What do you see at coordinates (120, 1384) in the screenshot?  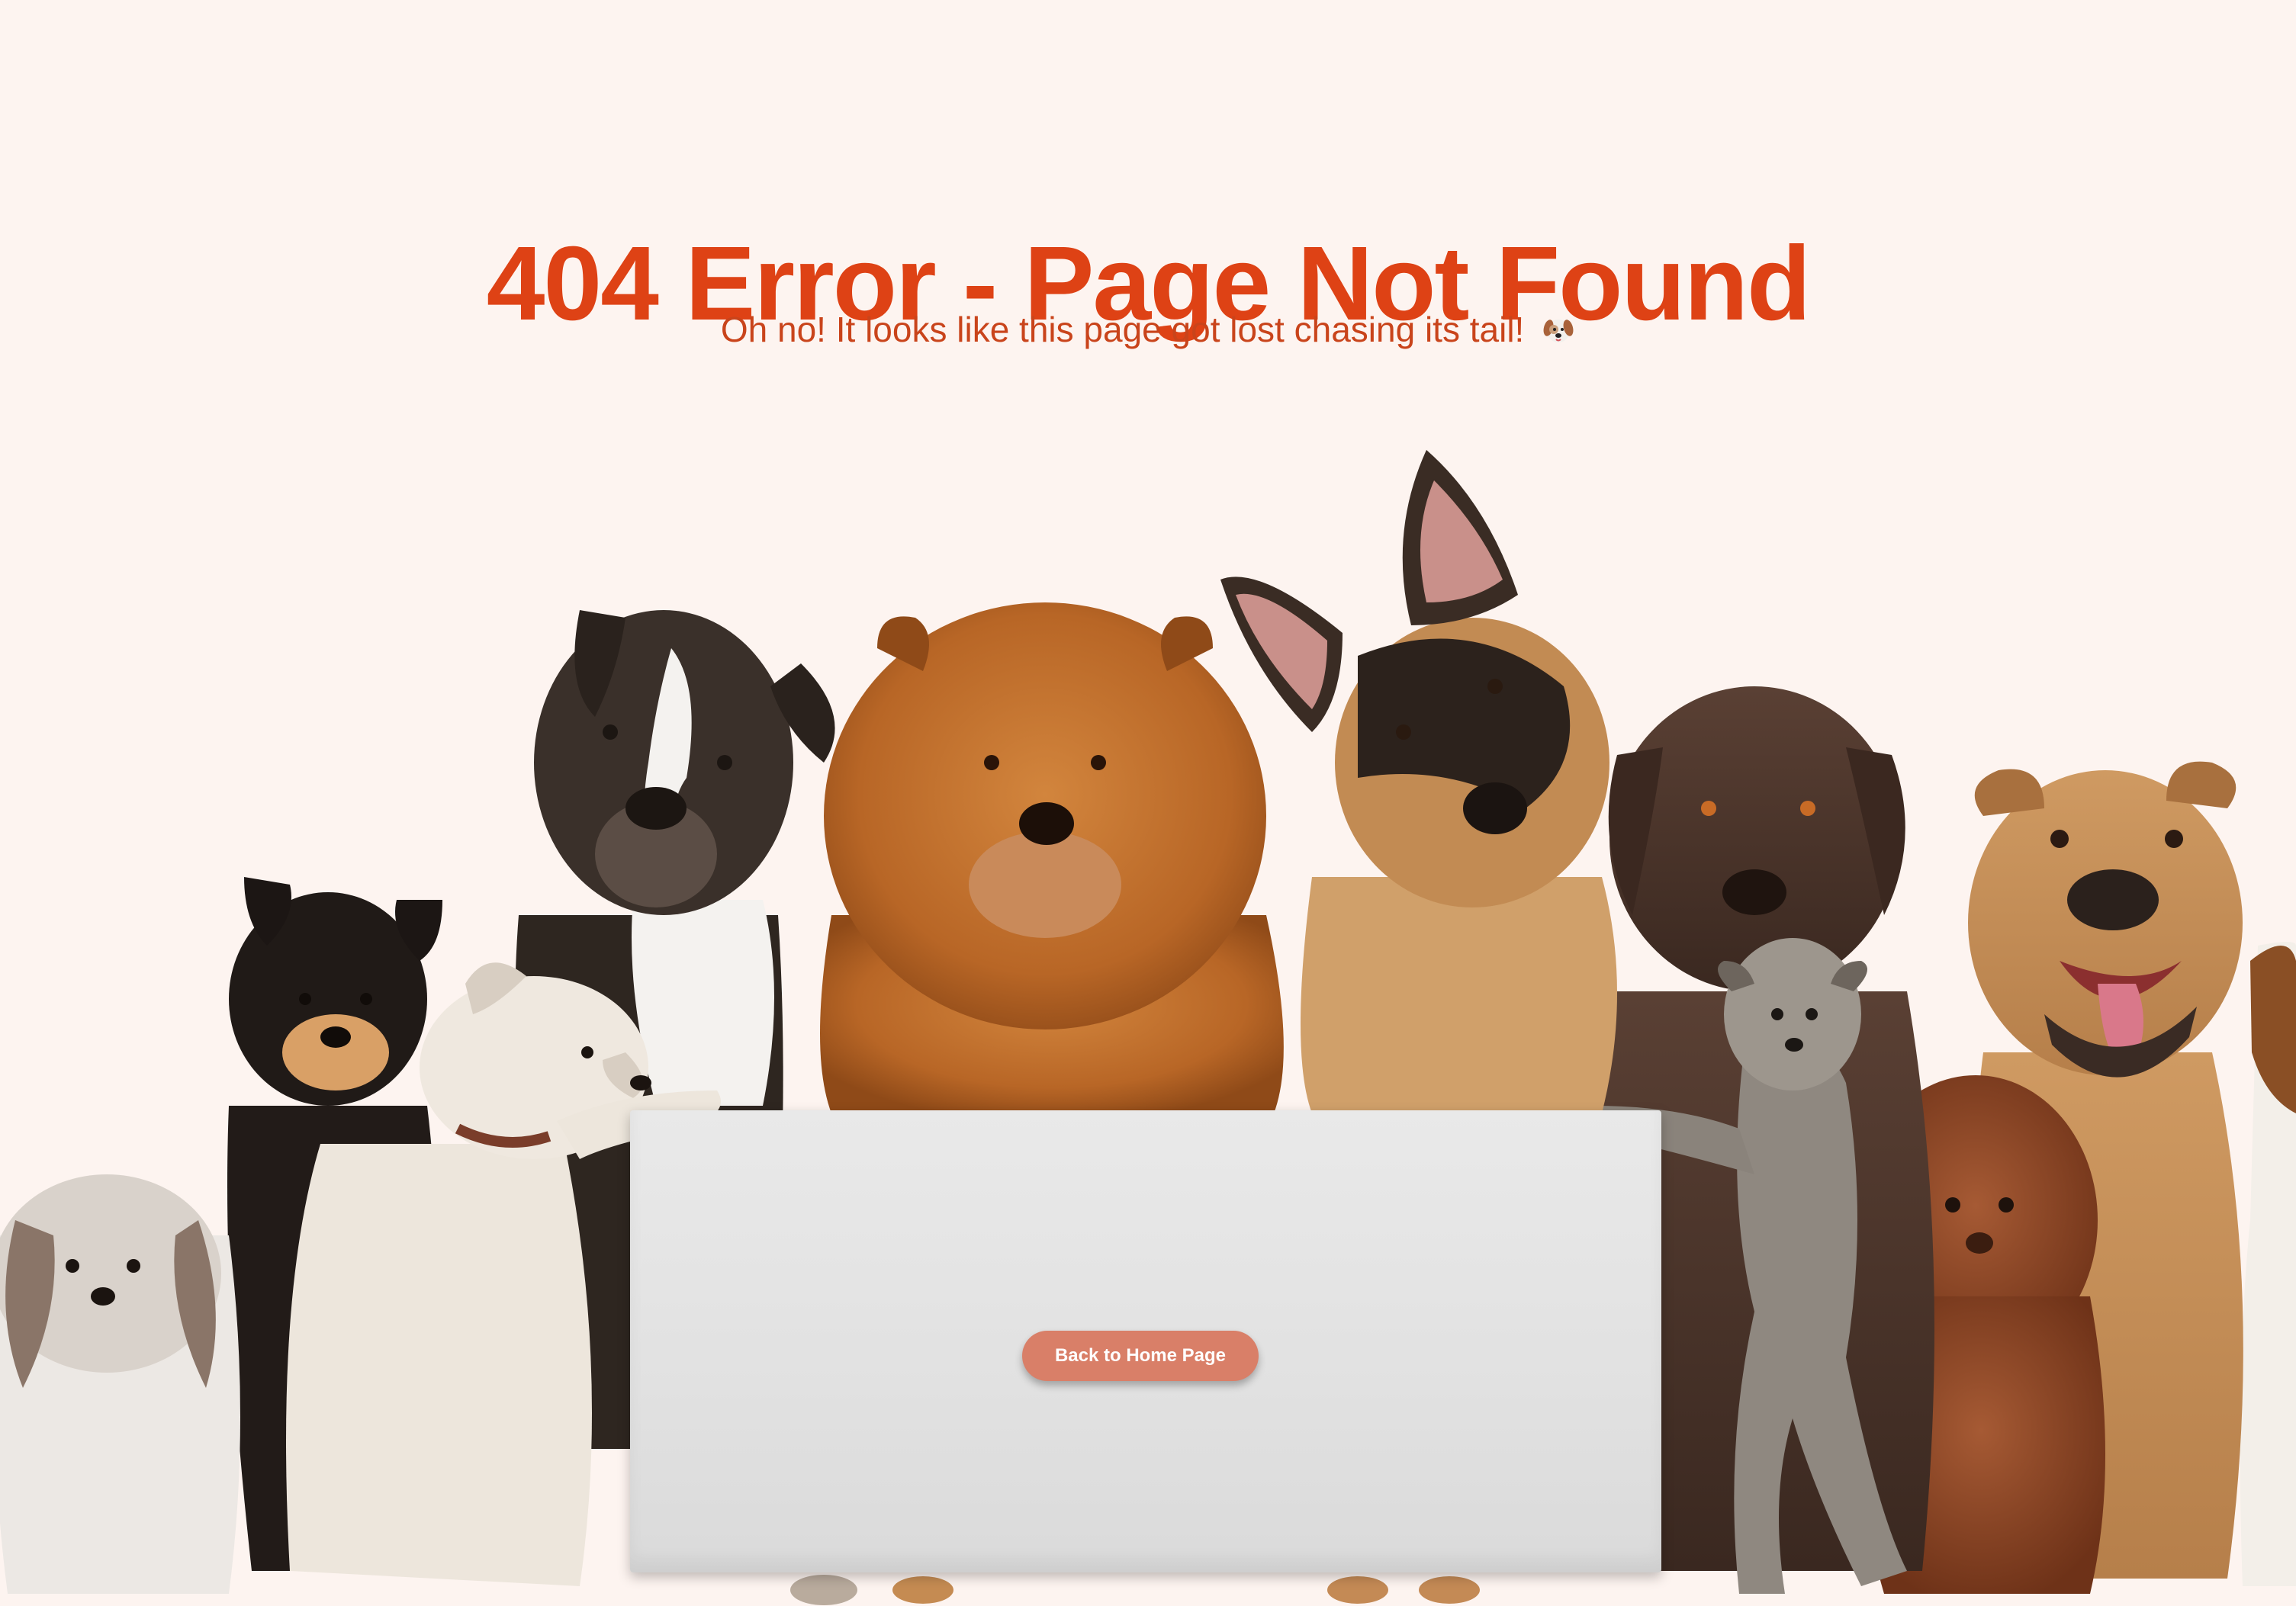 I see `shih-tzu-dog` at bounding box center [120, 1384].